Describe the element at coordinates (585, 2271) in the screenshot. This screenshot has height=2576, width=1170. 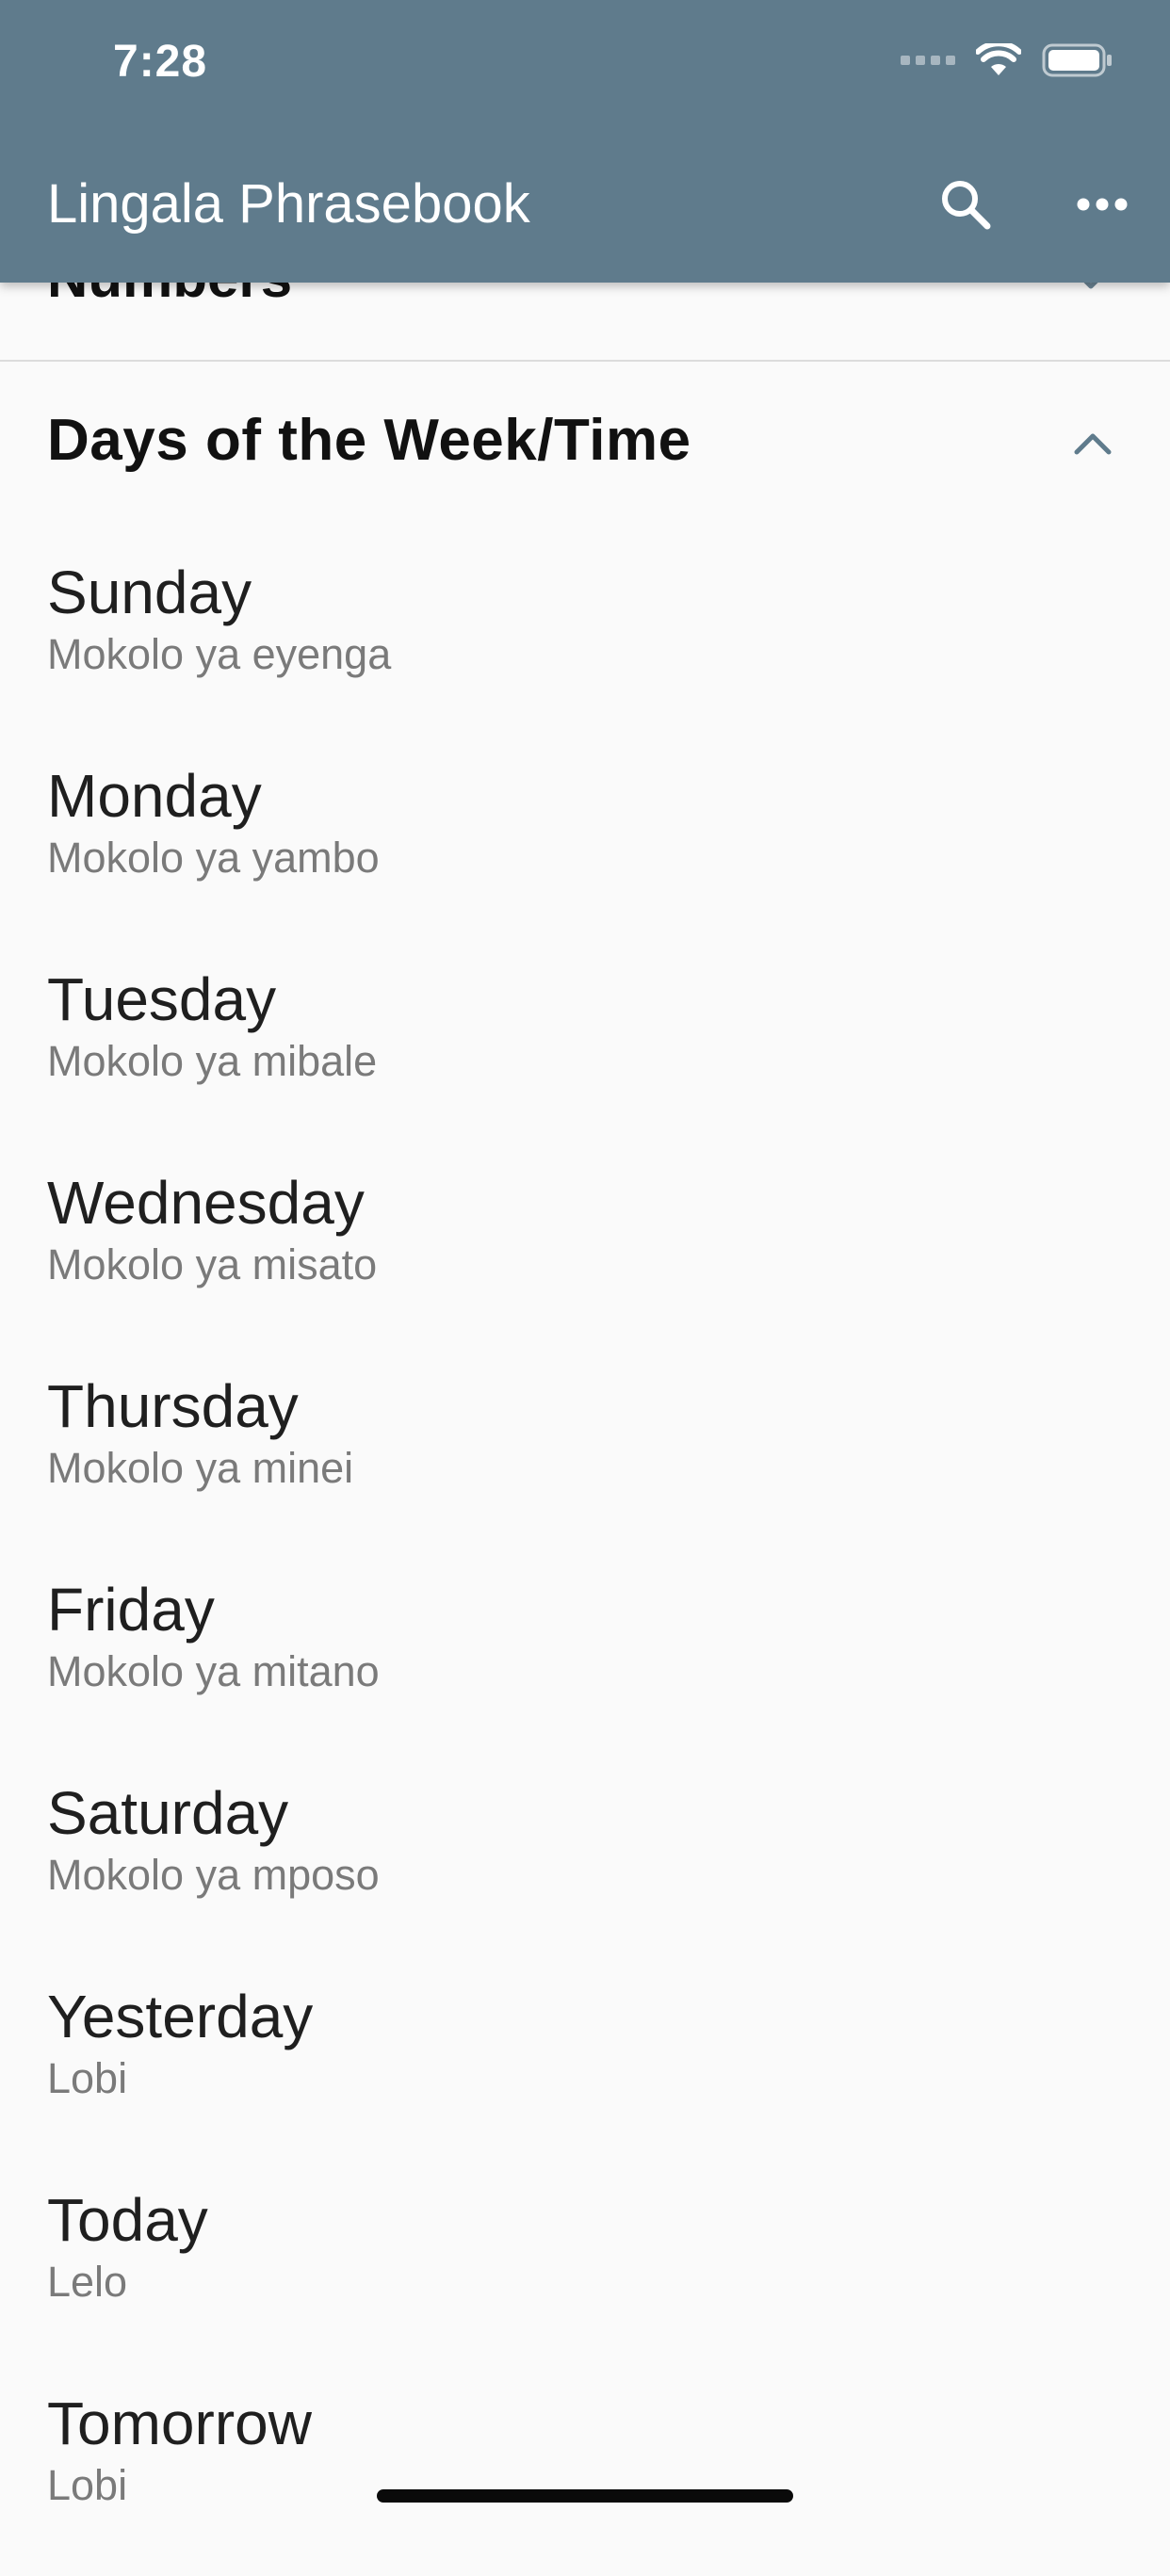
I see `list-item: Today Lelo` at that location.